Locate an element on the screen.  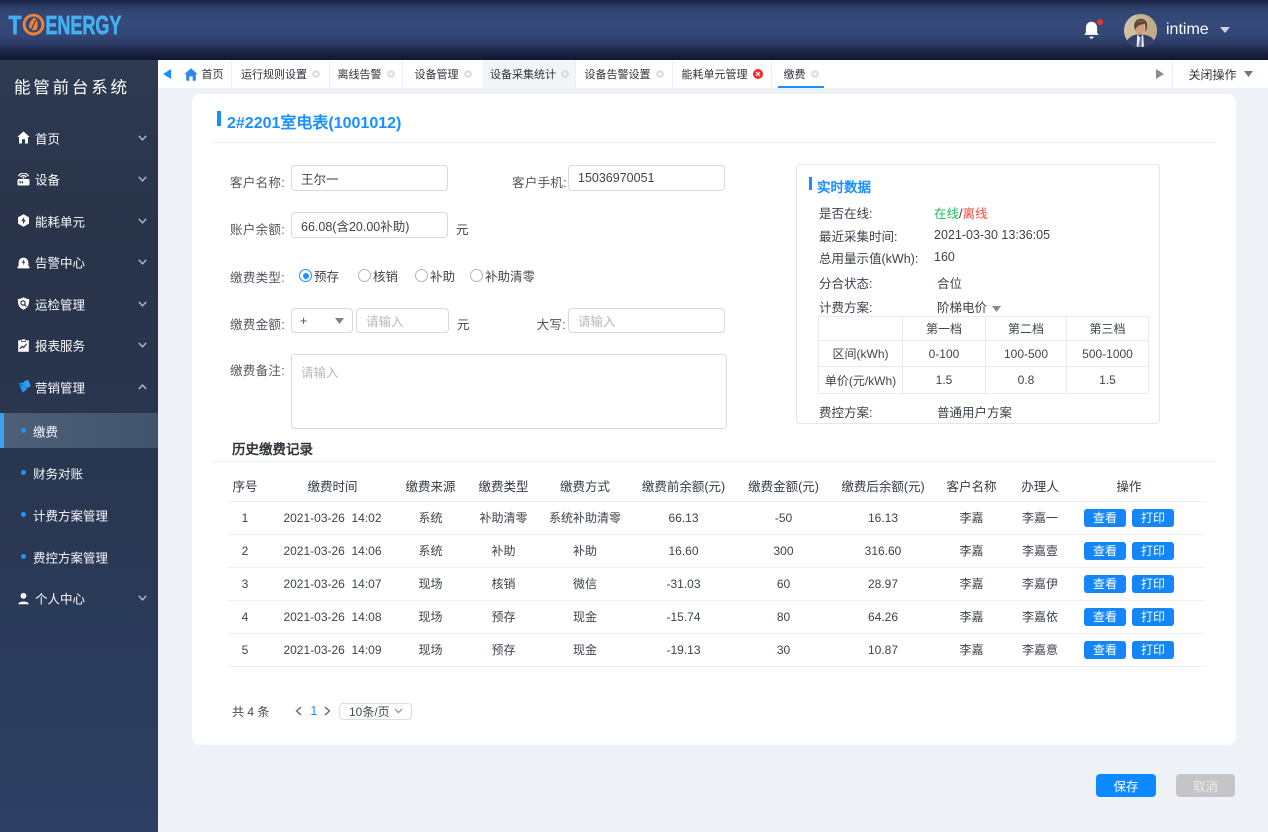
svg-text: ENERGY is located at coordinates (83, 25).